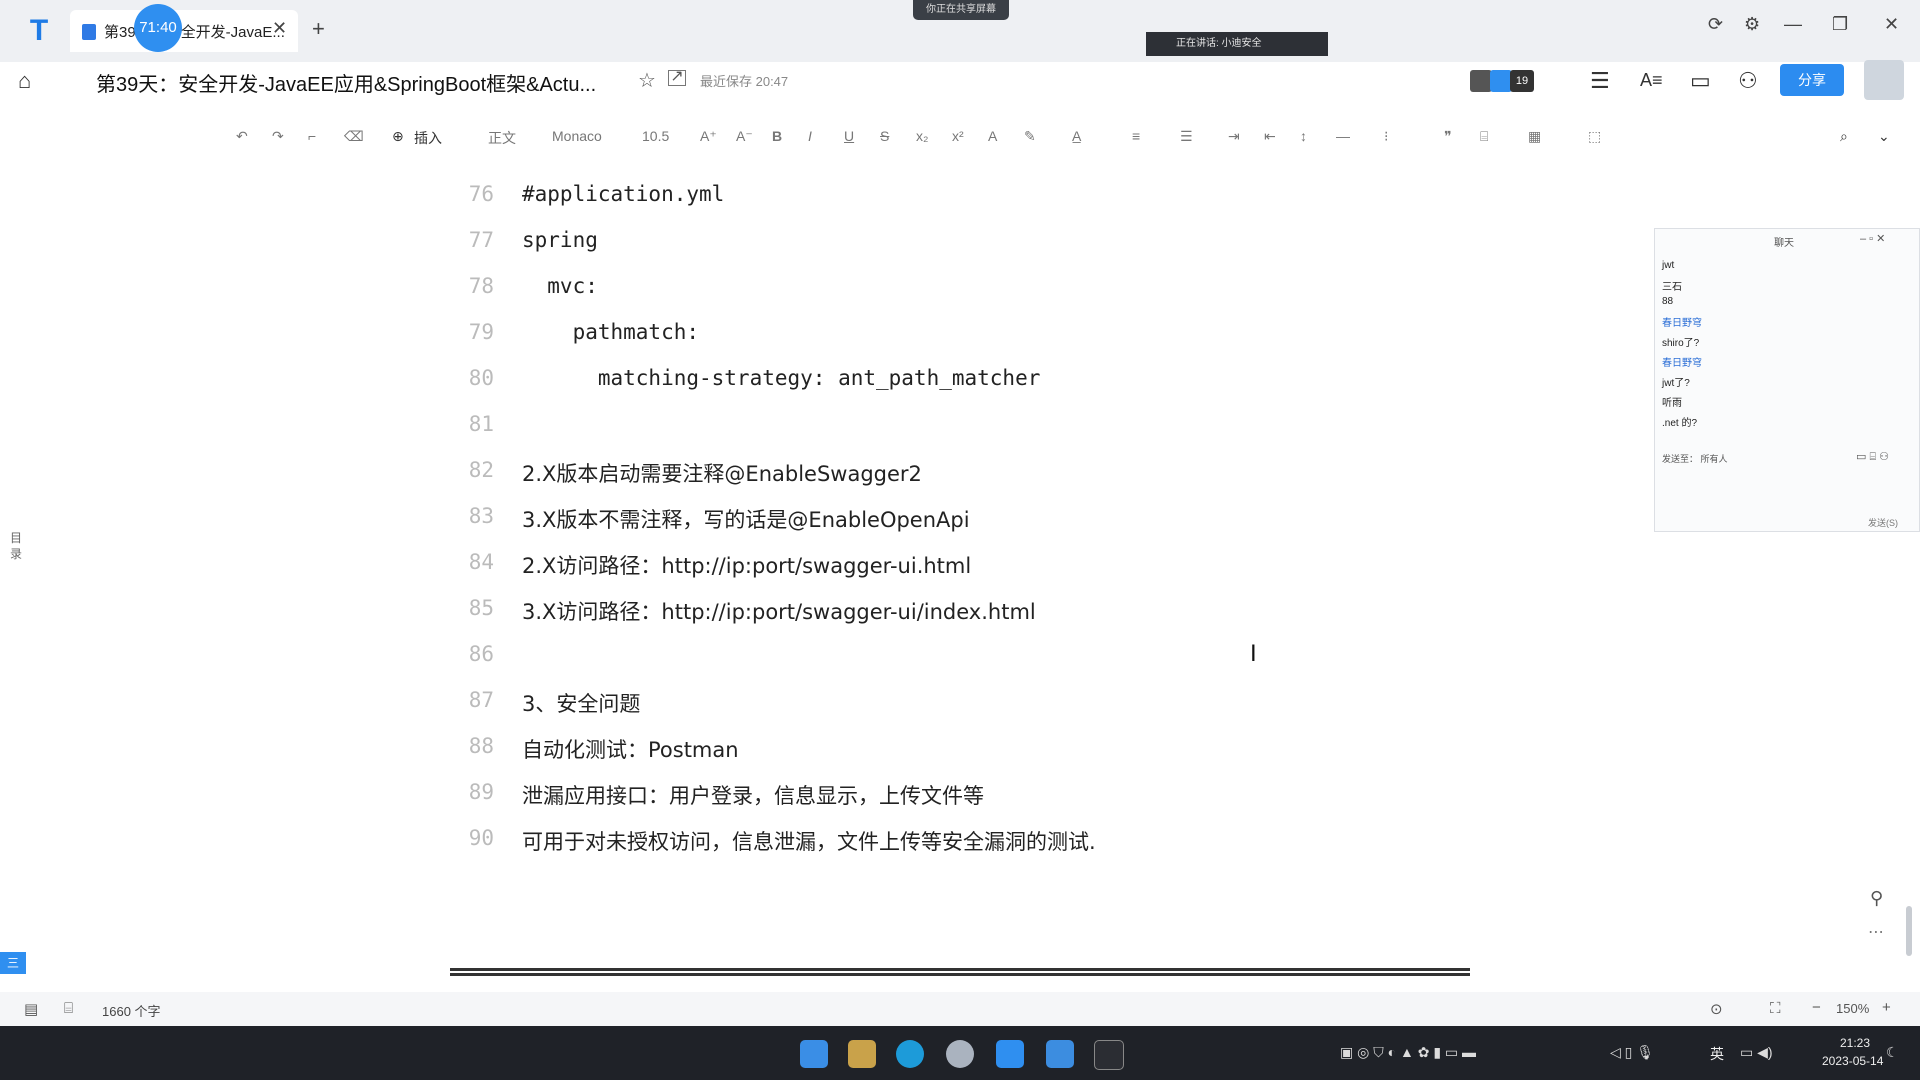 The height and width of the screenshot is (1080, 1920). I want to click on eraser-icon: ⌫, so click(354, 136).